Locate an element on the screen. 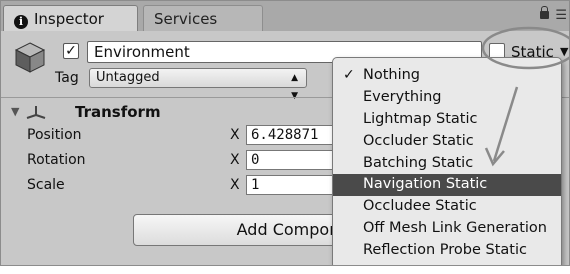 This screenshot has width=570, height=274. dropdown-item-everything: Everything is located at coordinates (447, 98).